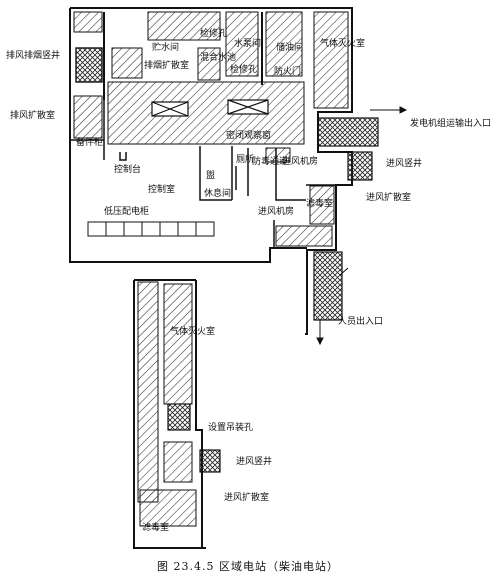  What do you see at coordinates (166, 65) in the screenshot?
I see `label-smoke-expansion: 排烟扩散室` at bounding box center [166, 65].